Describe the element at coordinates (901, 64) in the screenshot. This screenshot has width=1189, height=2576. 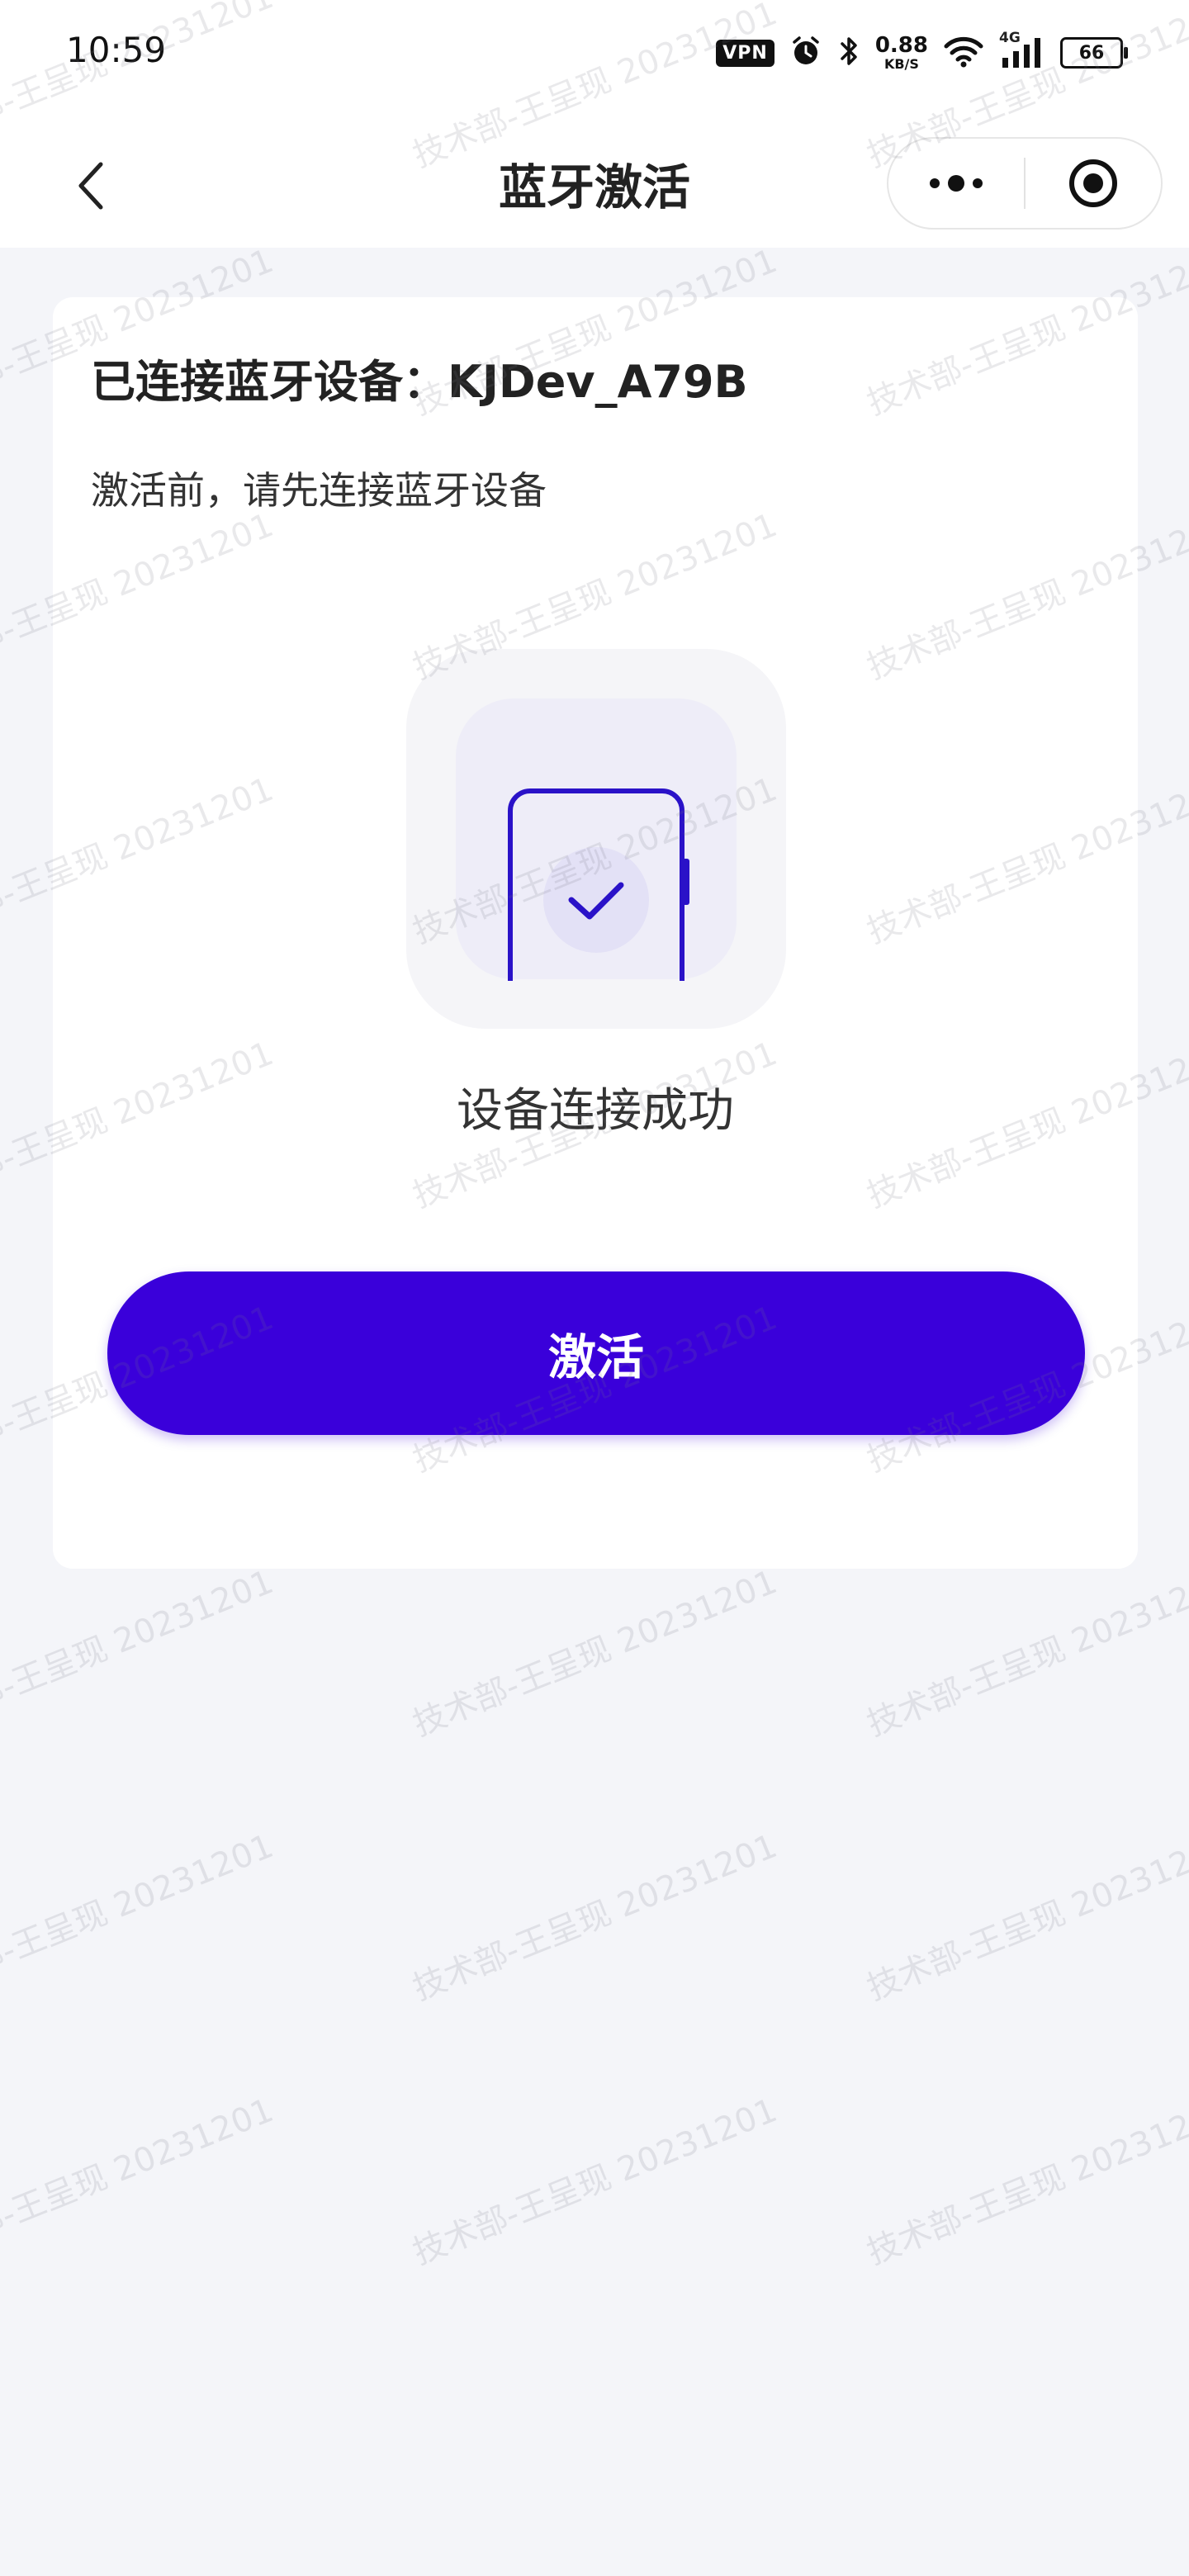
I see `net-speed-unit: KB/S` at that location.